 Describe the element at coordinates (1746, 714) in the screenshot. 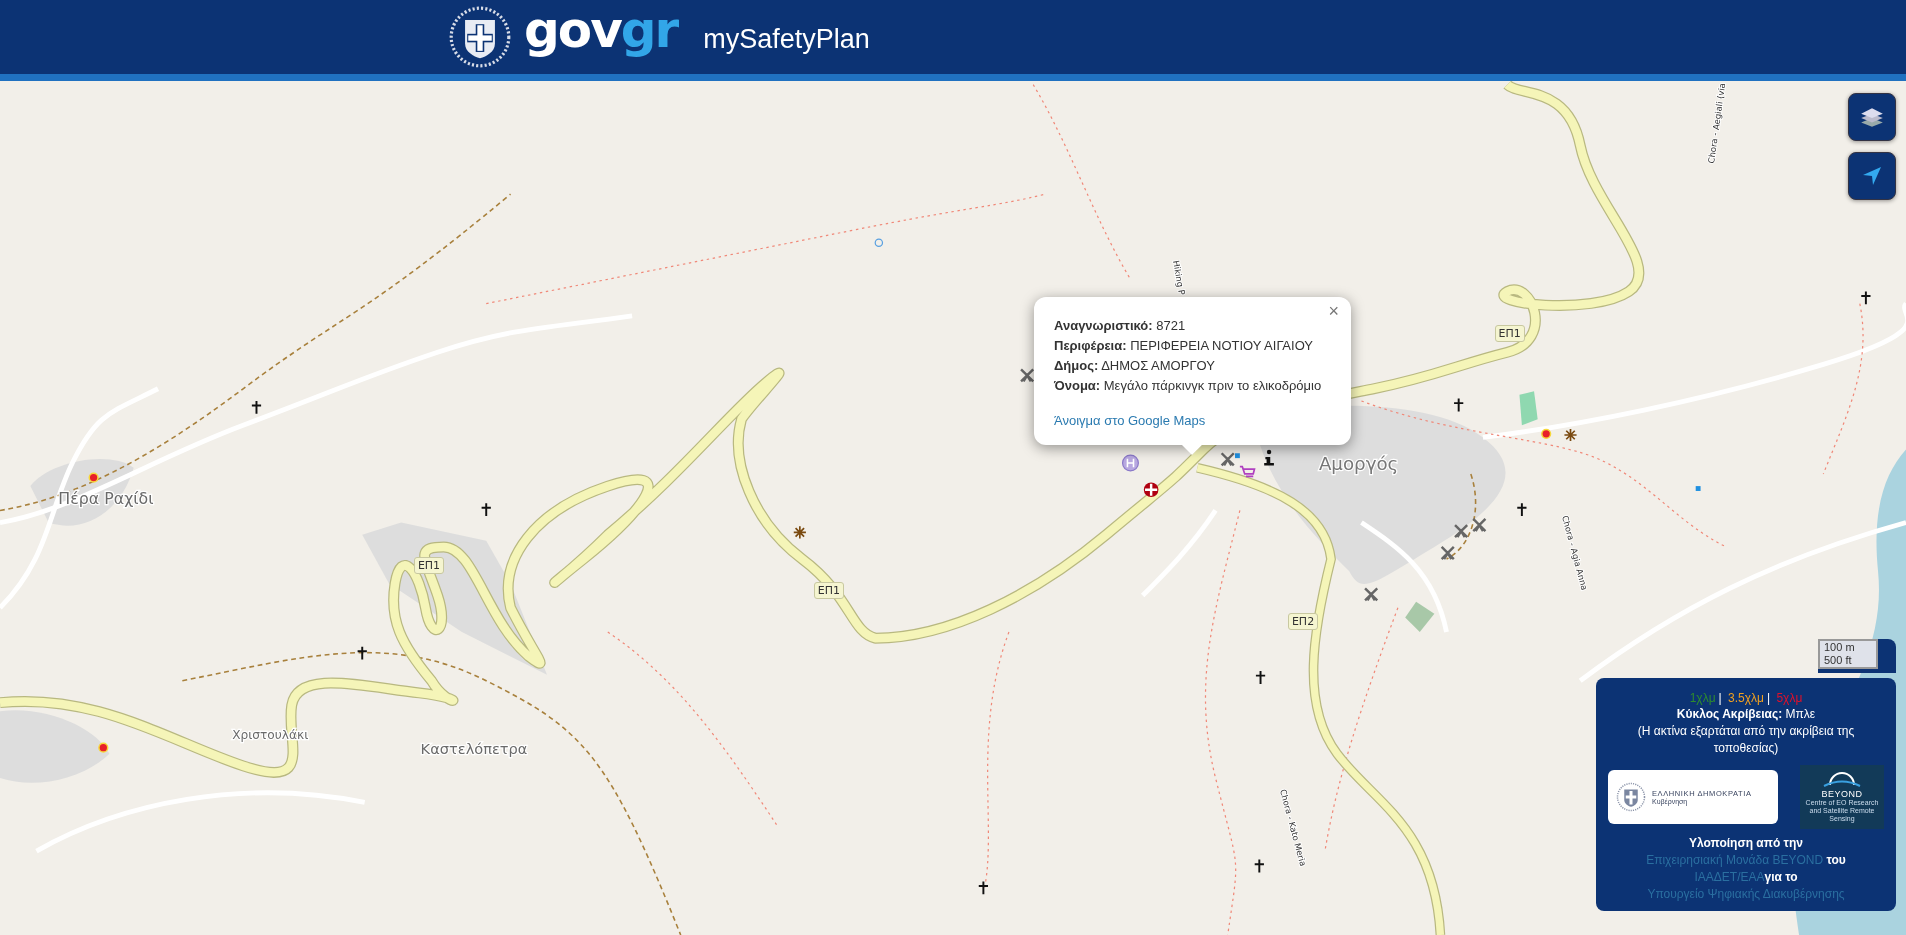

I see `accuracy-text: Κύκλος Ακρίβειας: Μπλε` at that location.